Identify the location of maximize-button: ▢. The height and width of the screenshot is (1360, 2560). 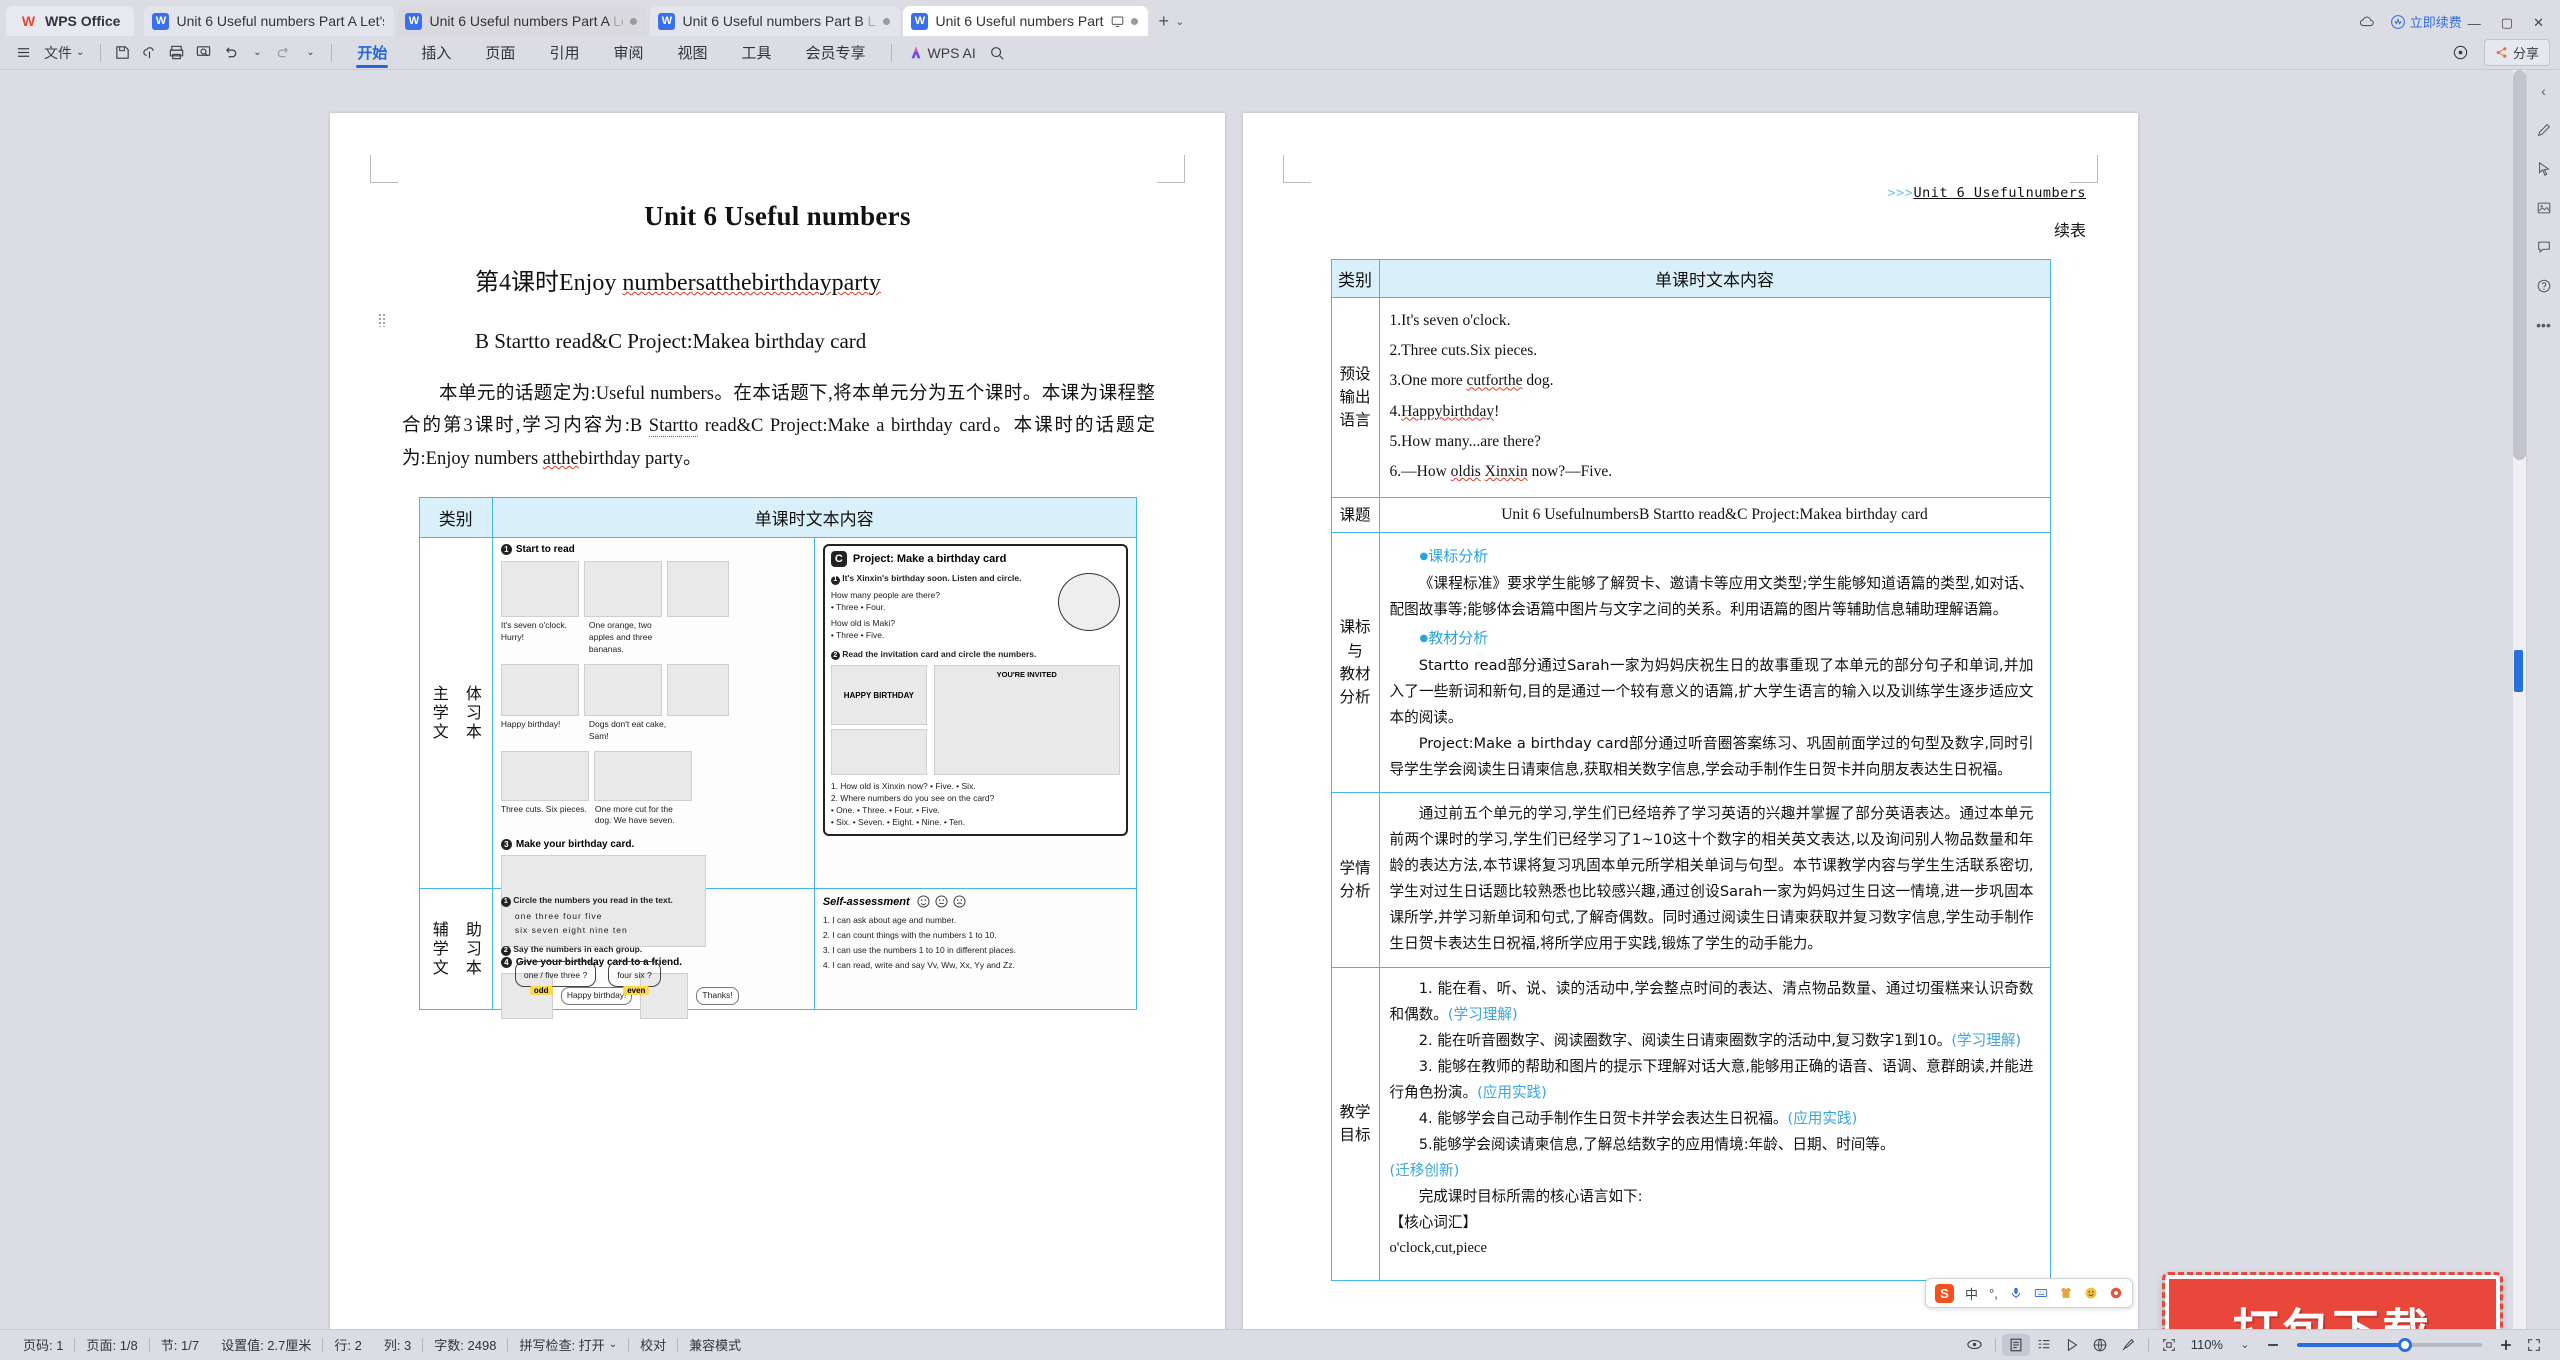
(2507, 23).